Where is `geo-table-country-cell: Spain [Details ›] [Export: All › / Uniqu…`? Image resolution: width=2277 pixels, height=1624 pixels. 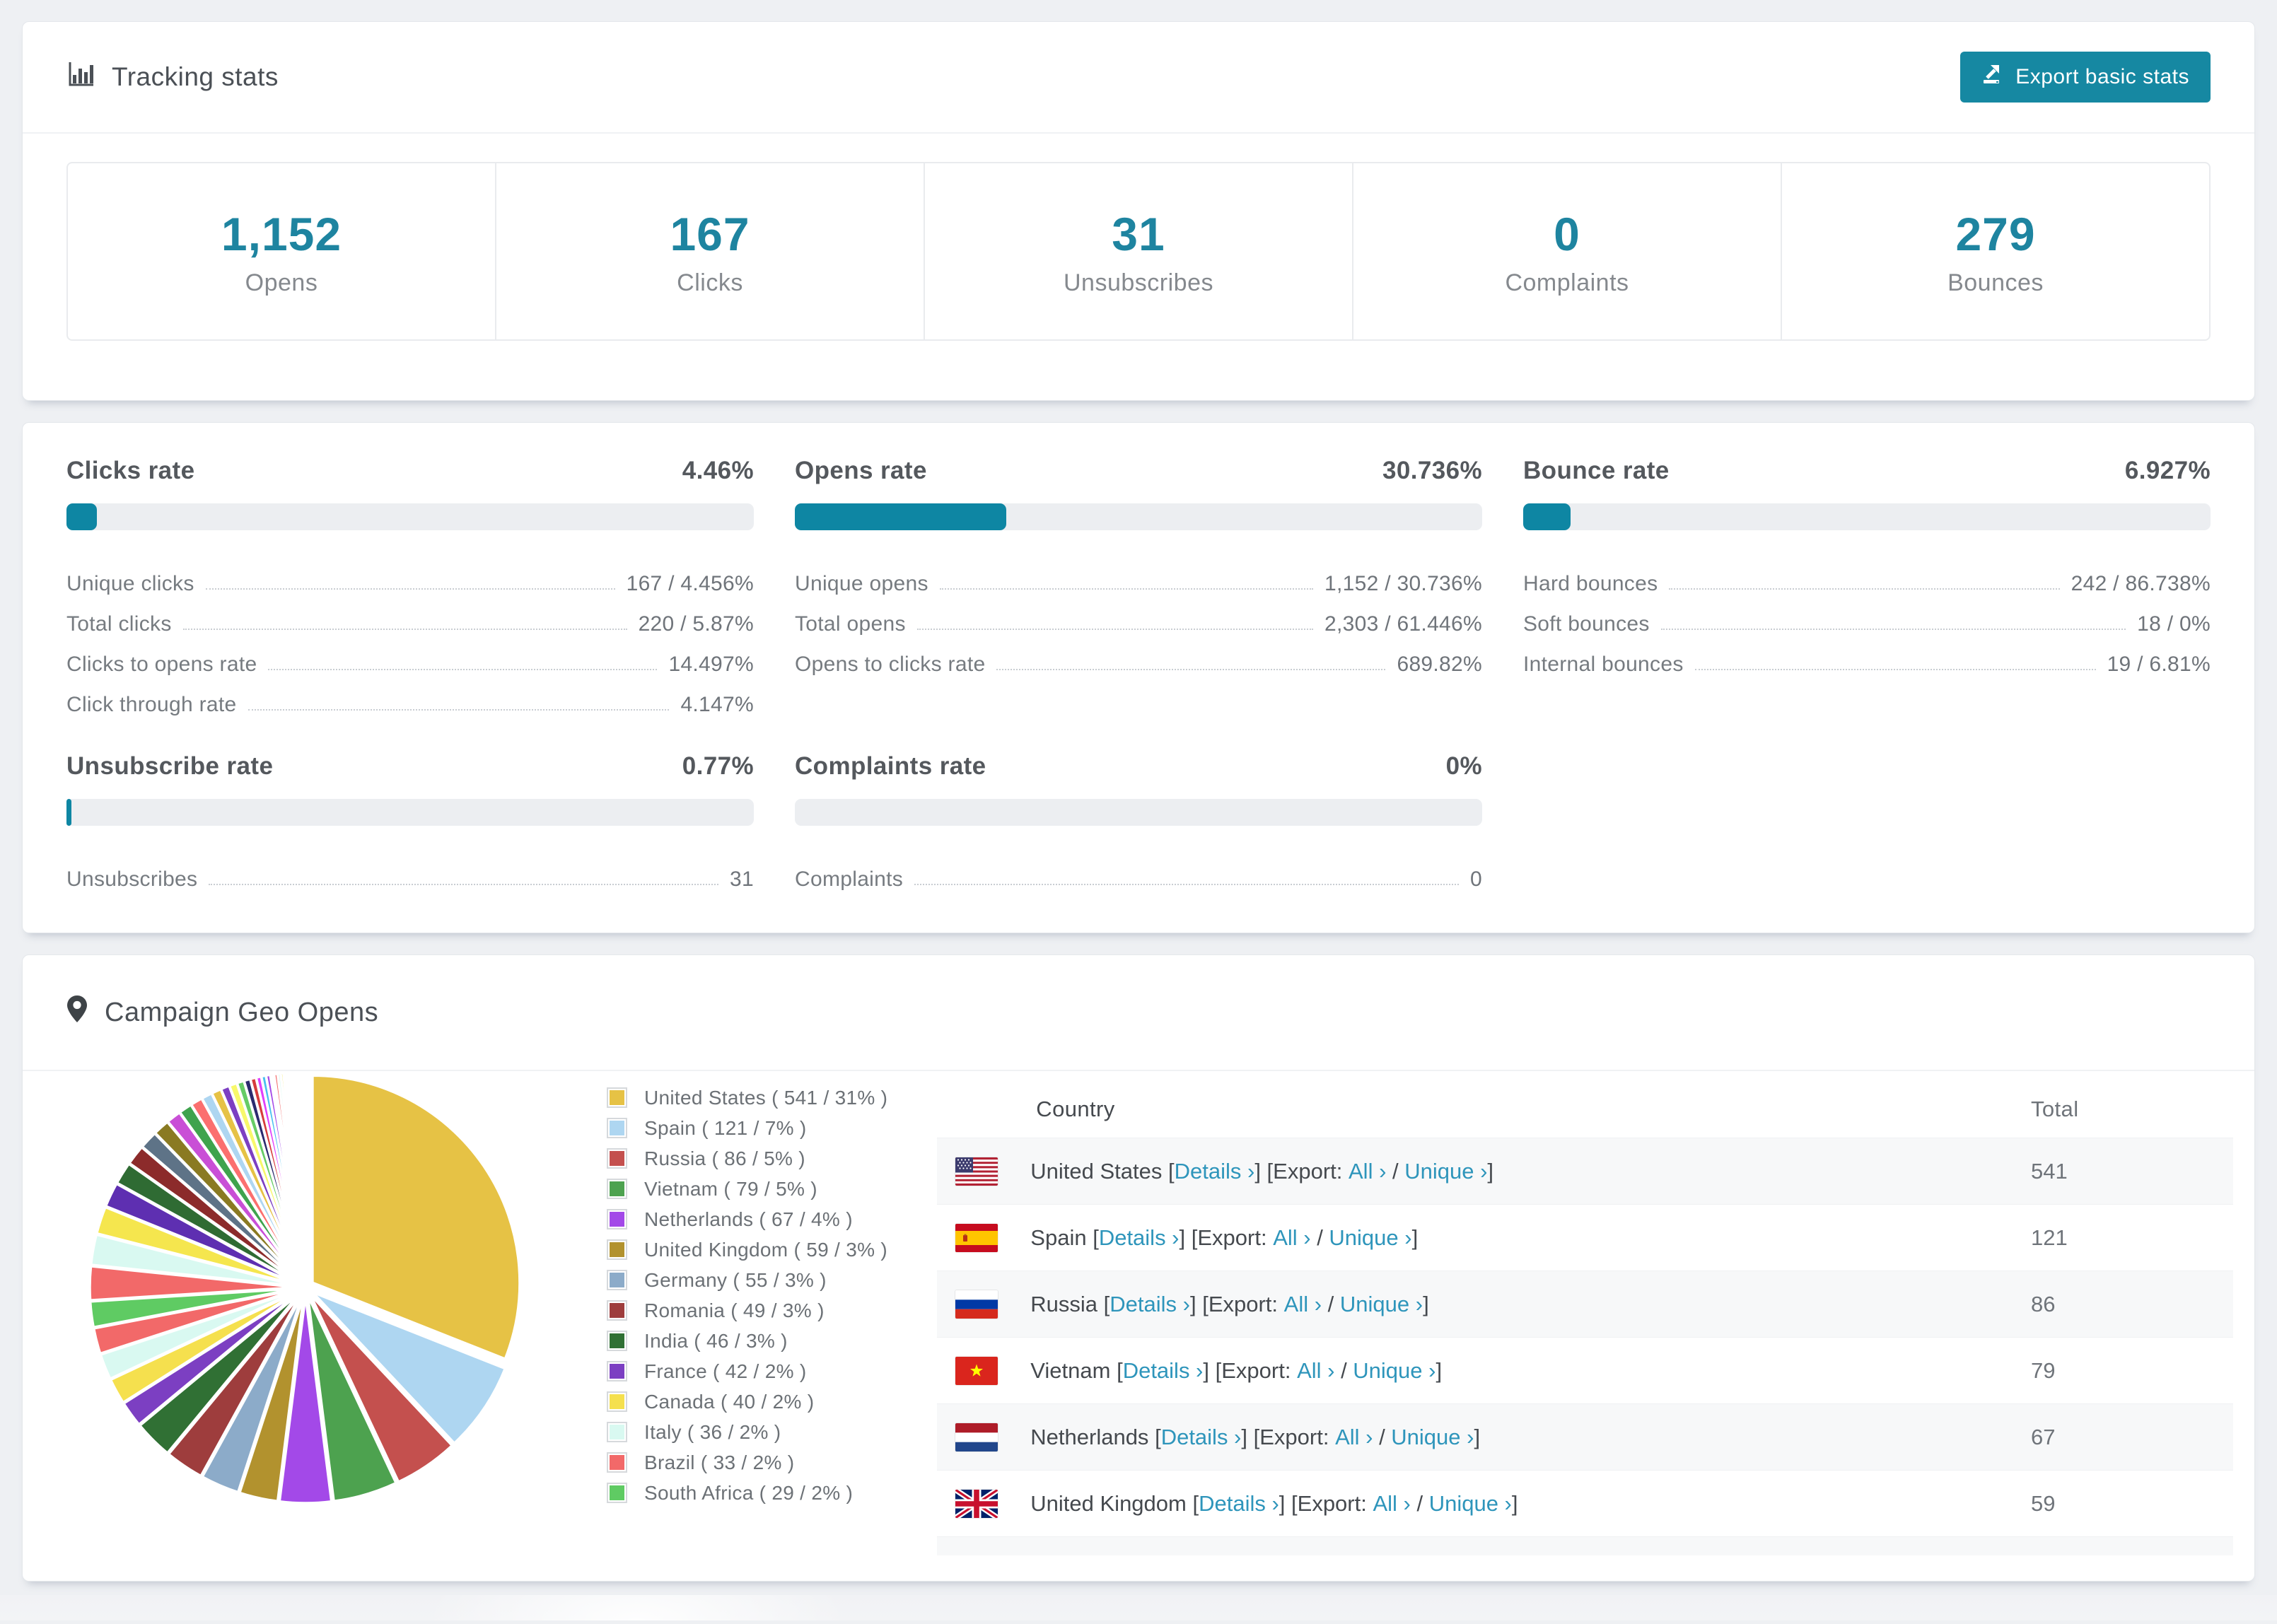
geo-table-country-cell: Spain [Details ›] [Export: All › / Uniqu… is located at coordinates (1484, 1237).